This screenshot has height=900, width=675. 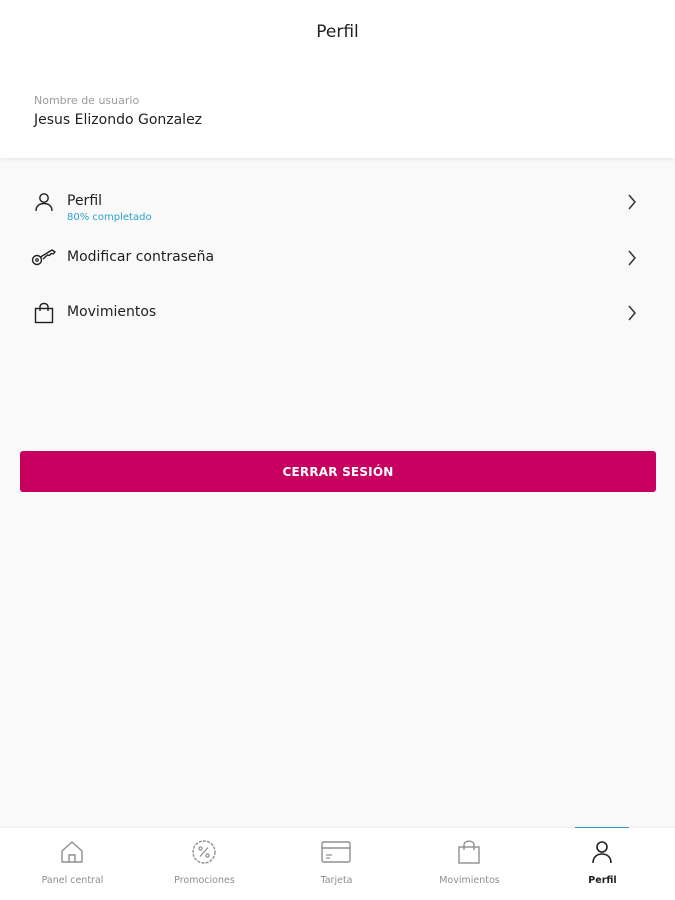 I want to click on nav-label: Tarjeta, so click(x=336, y=880).